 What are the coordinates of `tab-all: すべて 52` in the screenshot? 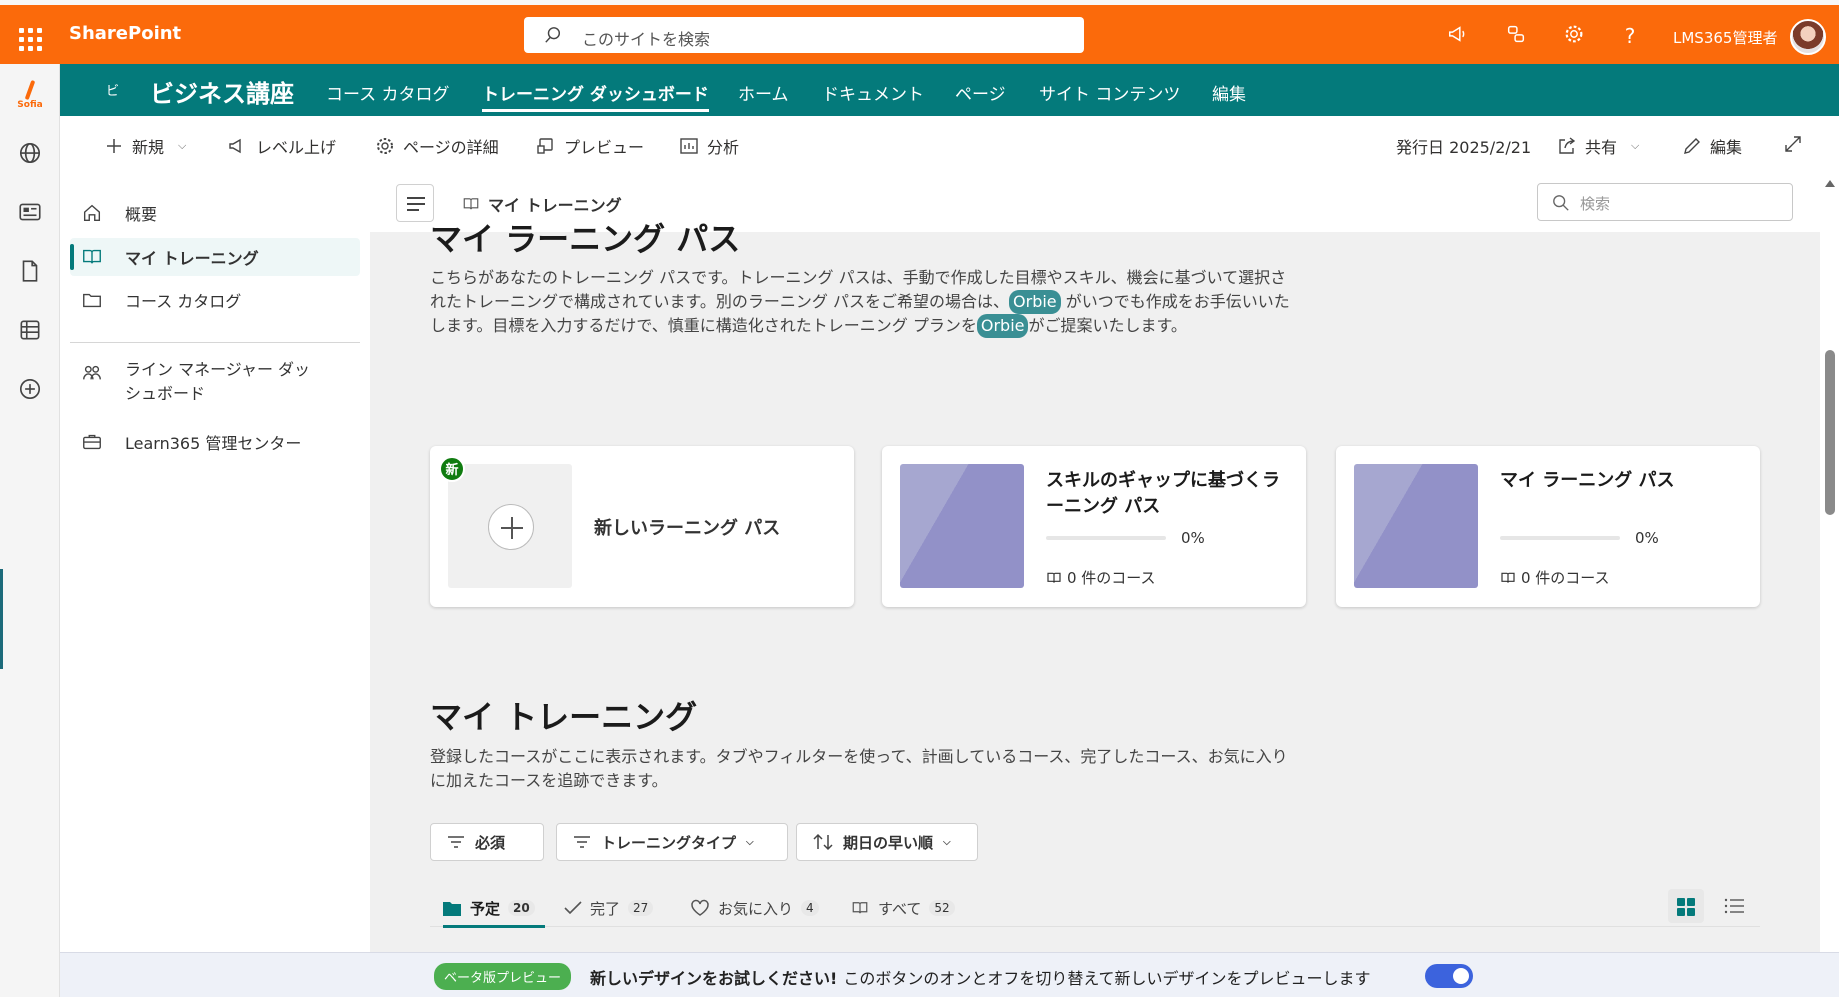 It's located at (902, 908).